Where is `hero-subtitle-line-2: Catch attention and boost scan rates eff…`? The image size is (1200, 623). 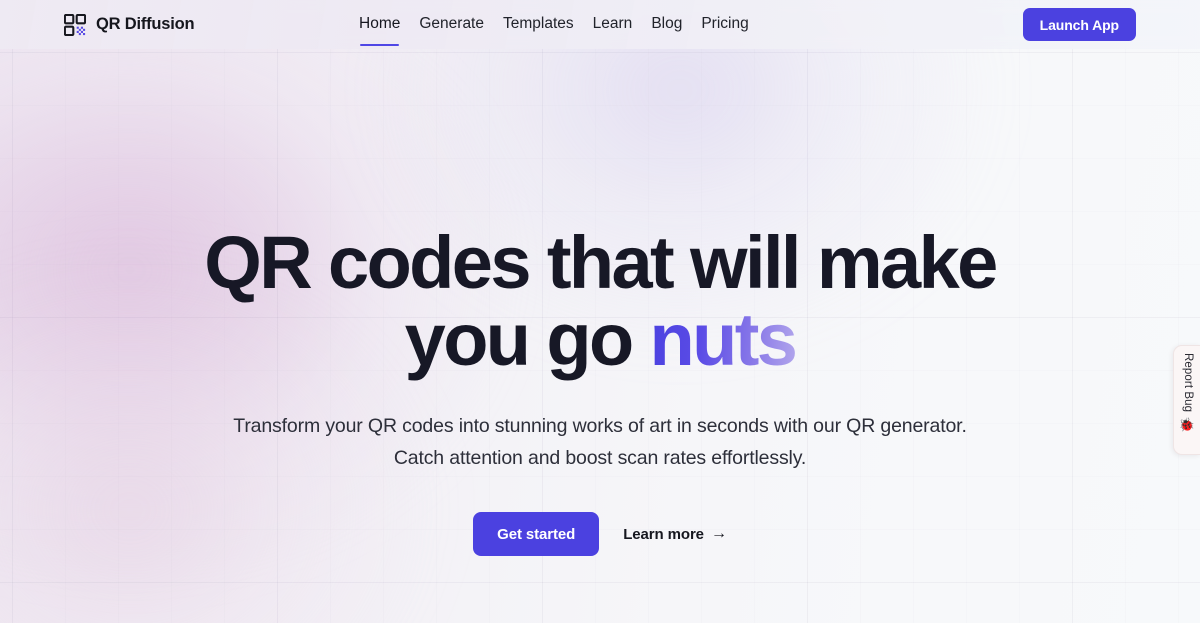 hero-subtitle-line-2: Catch attention and boost scan rates eff… is located at coordinates (600, 458).